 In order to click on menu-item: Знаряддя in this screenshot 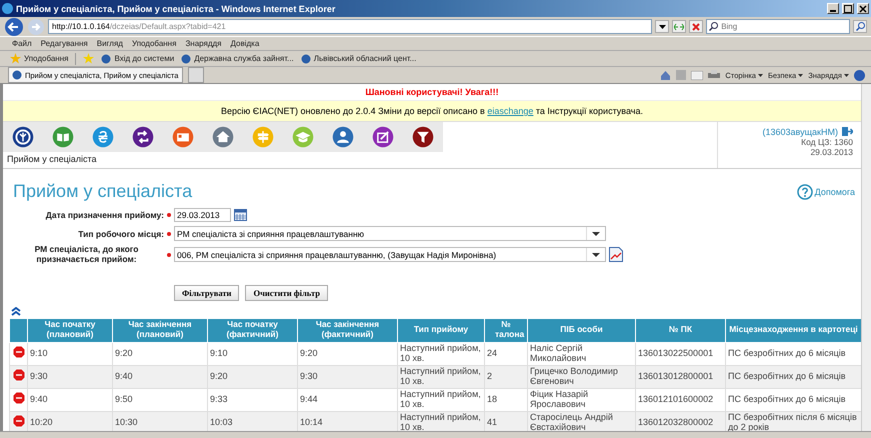, I will do `click(203, 43)`.